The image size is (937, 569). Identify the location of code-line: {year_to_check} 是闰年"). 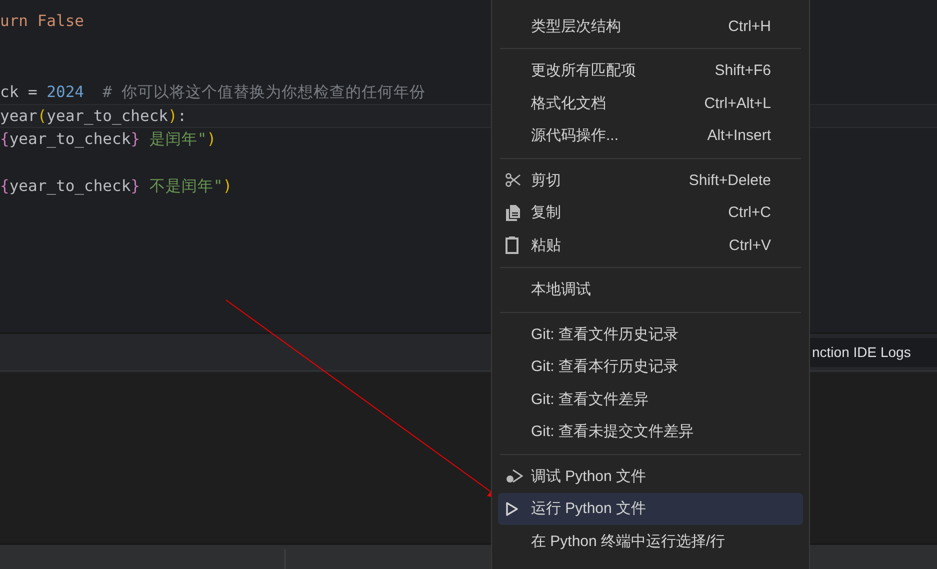
(108, 139).